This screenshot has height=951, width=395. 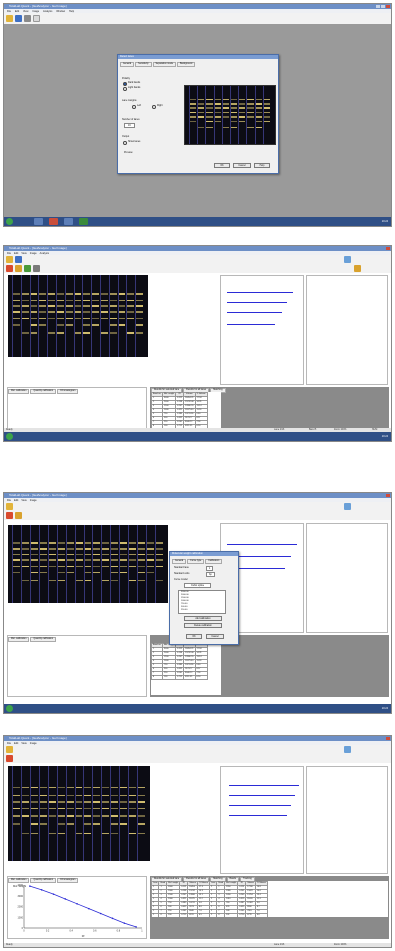 I want to click on cancel-button: Cancel, so click(x=242, y=165).